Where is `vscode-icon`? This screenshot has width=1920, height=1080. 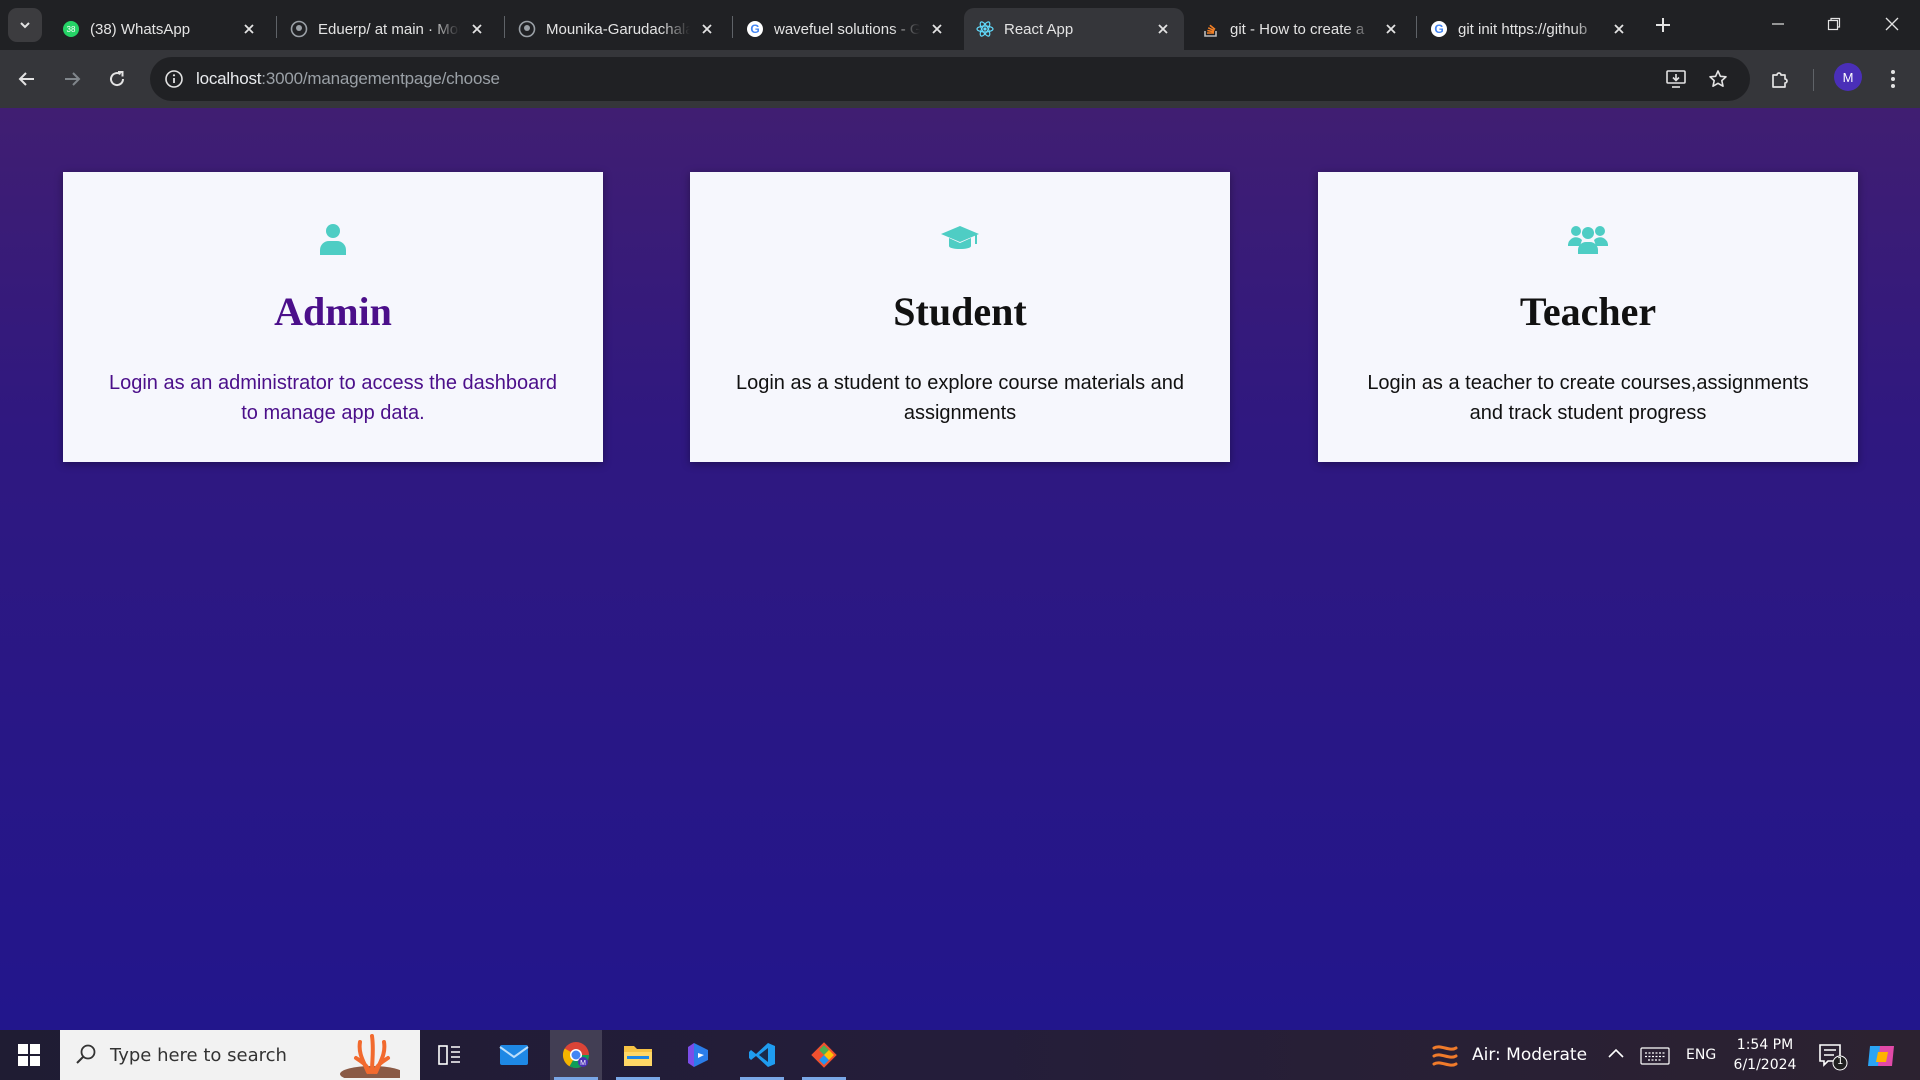 vscode-icon is located at coordinates (762, 1055).